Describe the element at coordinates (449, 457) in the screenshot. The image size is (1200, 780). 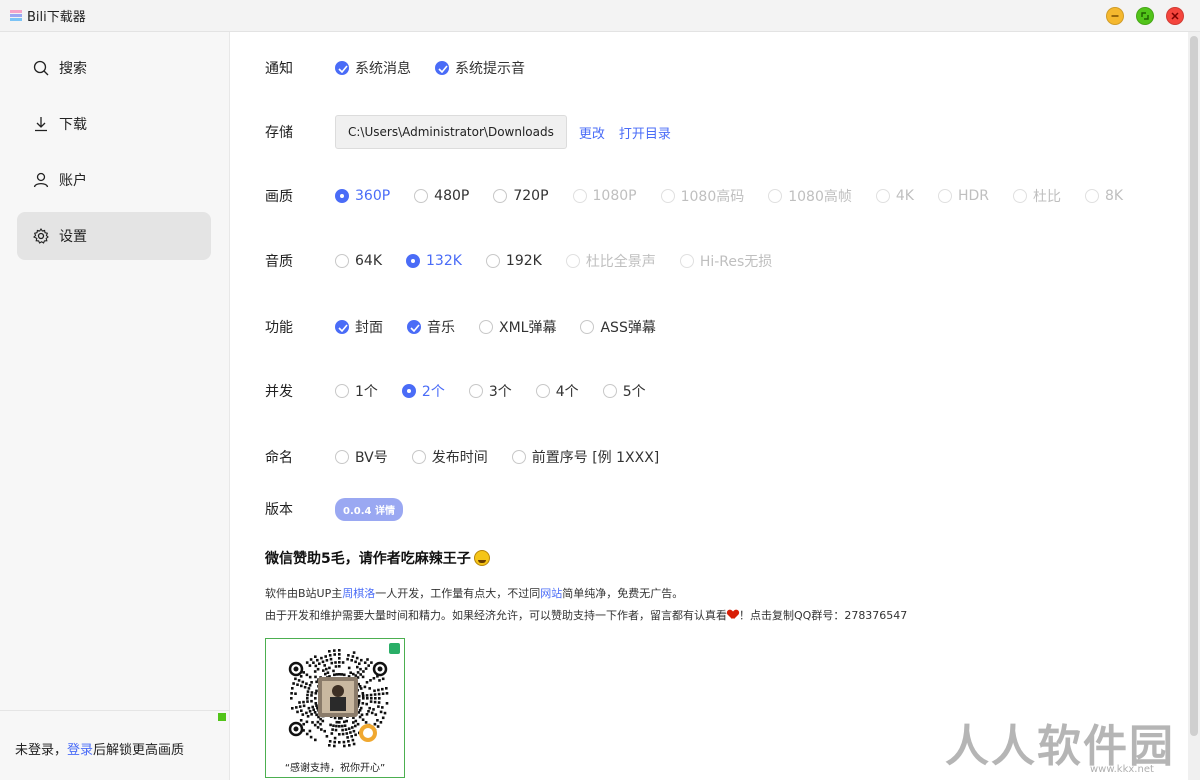
I see `naming-option-1: 发布时间` at that location.